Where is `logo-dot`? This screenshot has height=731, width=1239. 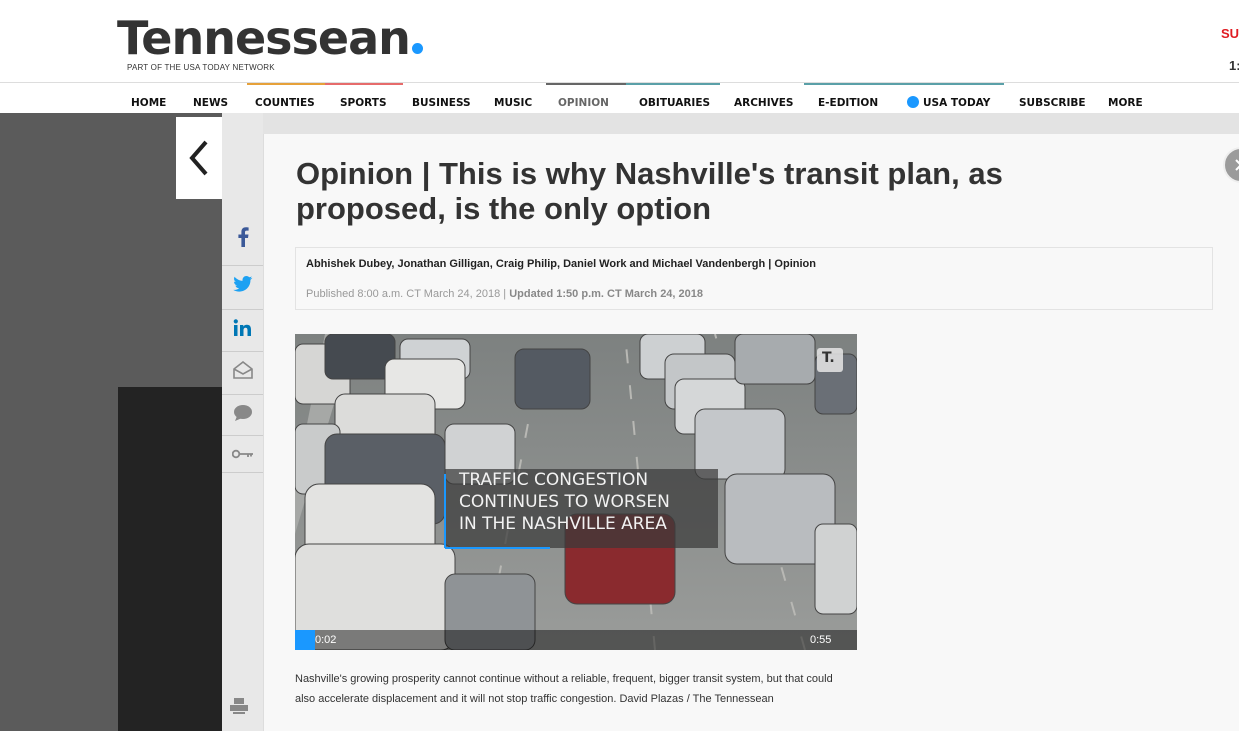 logo-dot is located at coordinates (417, 48).